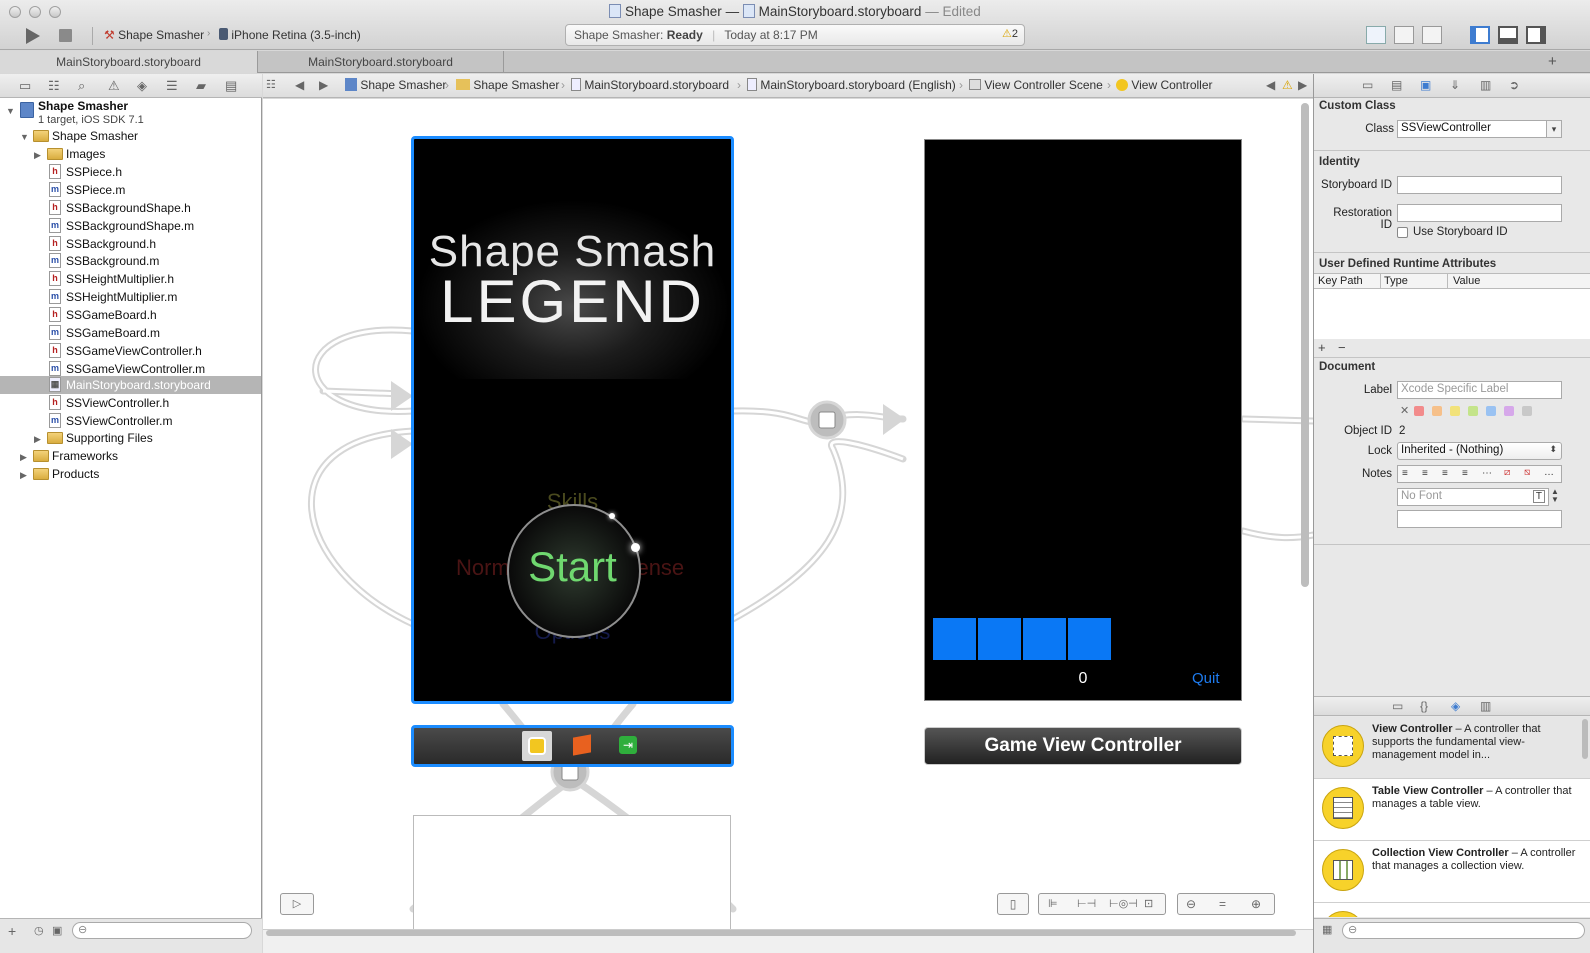  I want to click on recent-files-icon: ◷, so click(39, 930).